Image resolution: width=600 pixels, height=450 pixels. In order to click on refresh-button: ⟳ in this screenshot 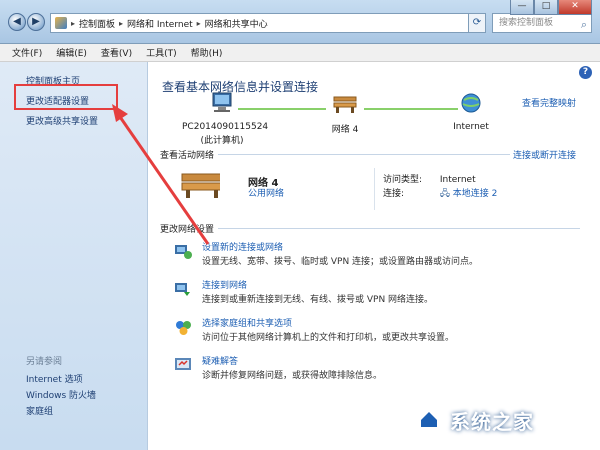, I will do `click(477, 23)`.